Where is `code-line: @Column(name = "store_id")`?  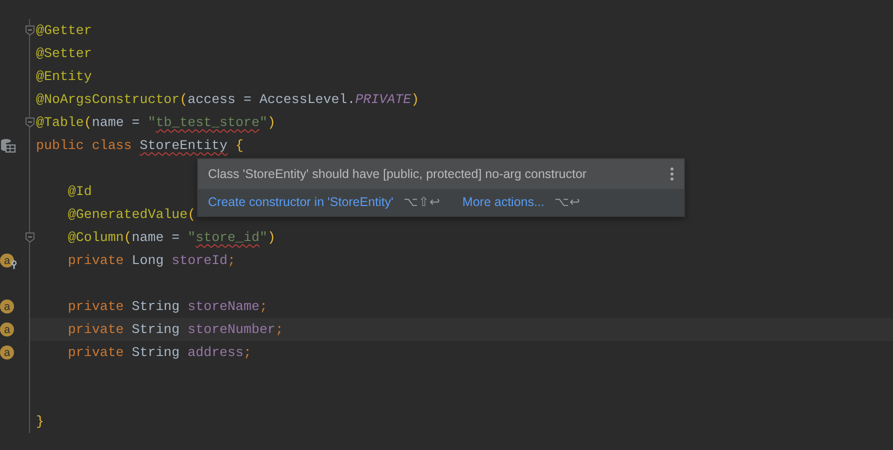
code-line: @Column(name = "store_id") is located at coordinates (171, 237).